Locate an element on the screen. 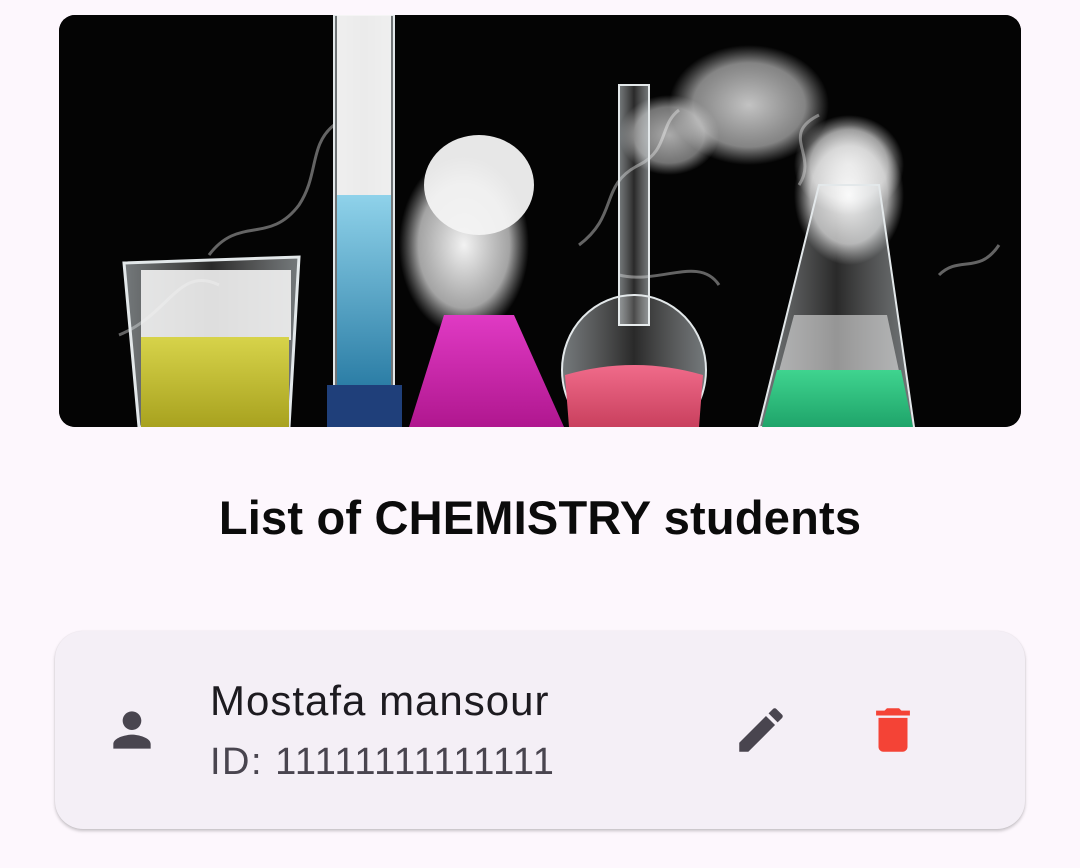  student-id: ID: 11111111111111 is located at coordinates (383, 762).